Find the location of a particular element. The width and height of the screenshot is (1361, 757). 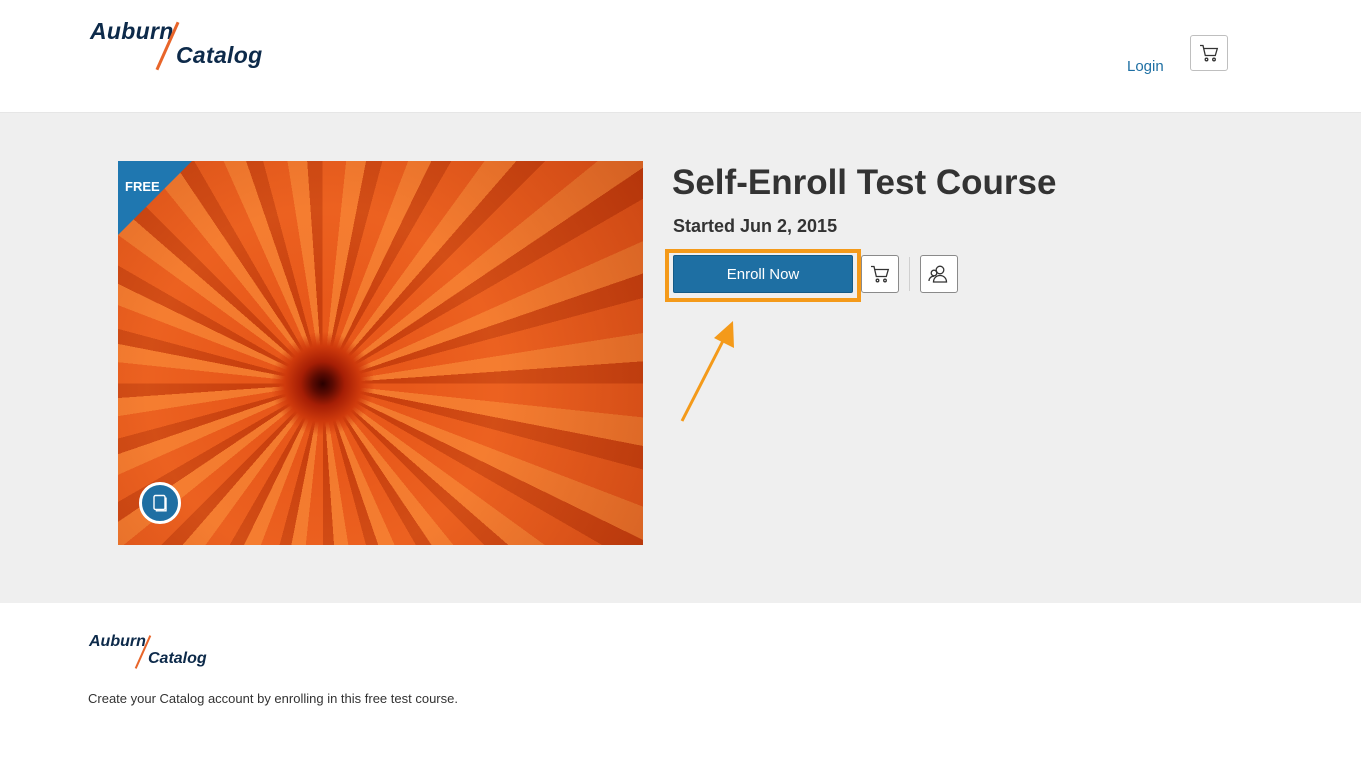

logo-word-catalog: Catalog is located at coordinates (219, 55).